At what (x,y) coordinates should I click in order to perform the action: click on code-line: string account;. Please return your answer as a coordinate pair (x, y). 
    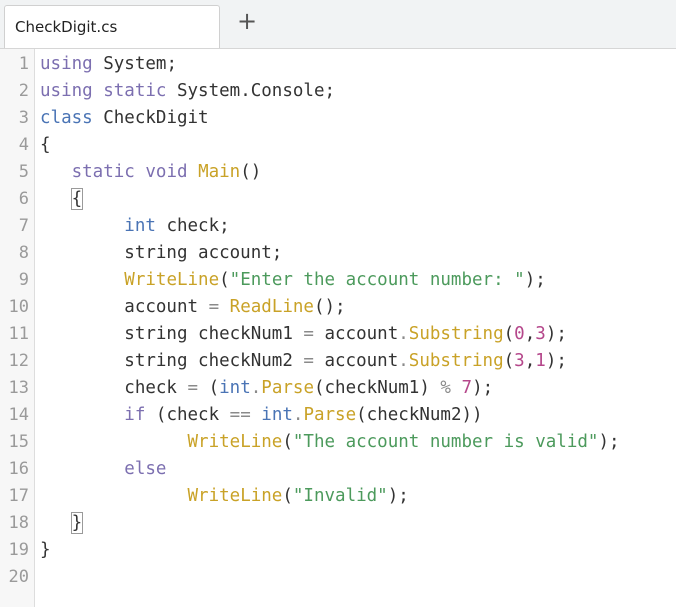
    Looking at the image, I should click on (161, 253).